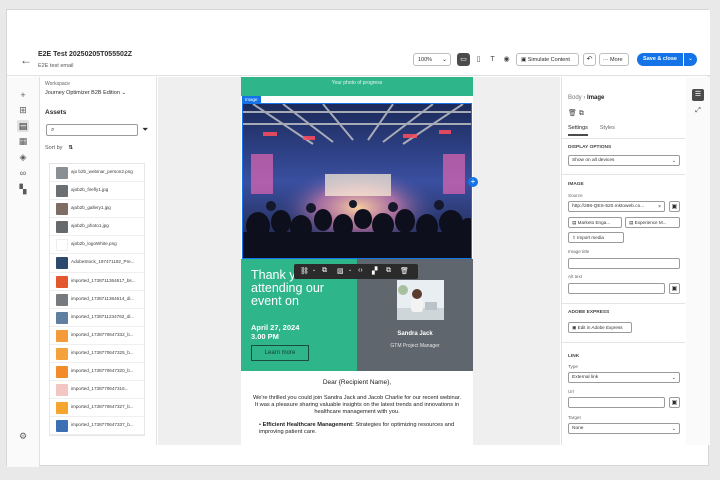 Image resolution: width=720 pixels, height=480 pixels. What do you see at coordinates (674, 402) in the screenshot?
I see `url-personalize-icon: ▣` at bounding box center [674, 402].